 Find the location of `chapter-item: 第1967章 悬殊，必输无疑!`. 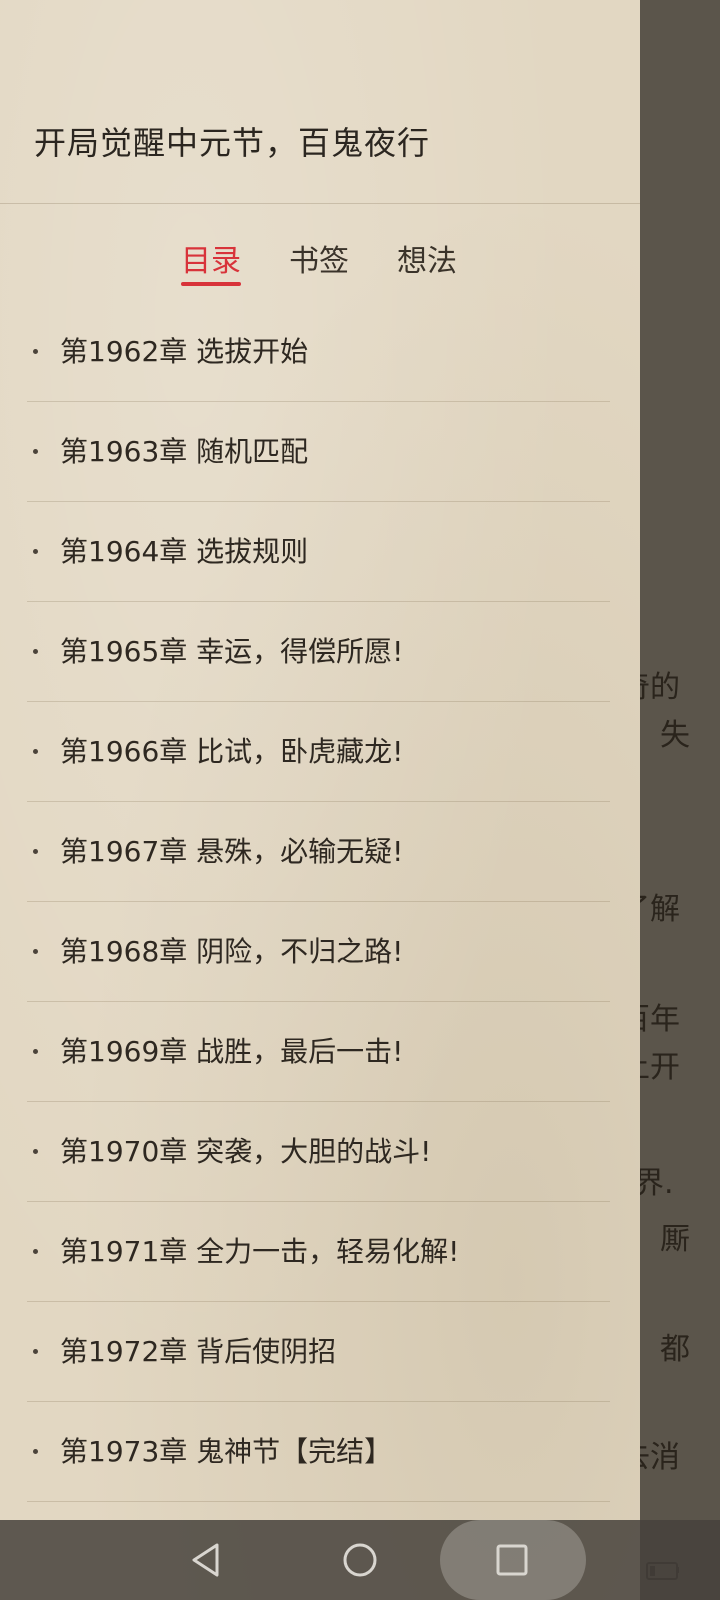

chapter-item: 第1967章 悬殊，必输无疑! is located at coordinates (320, 852).